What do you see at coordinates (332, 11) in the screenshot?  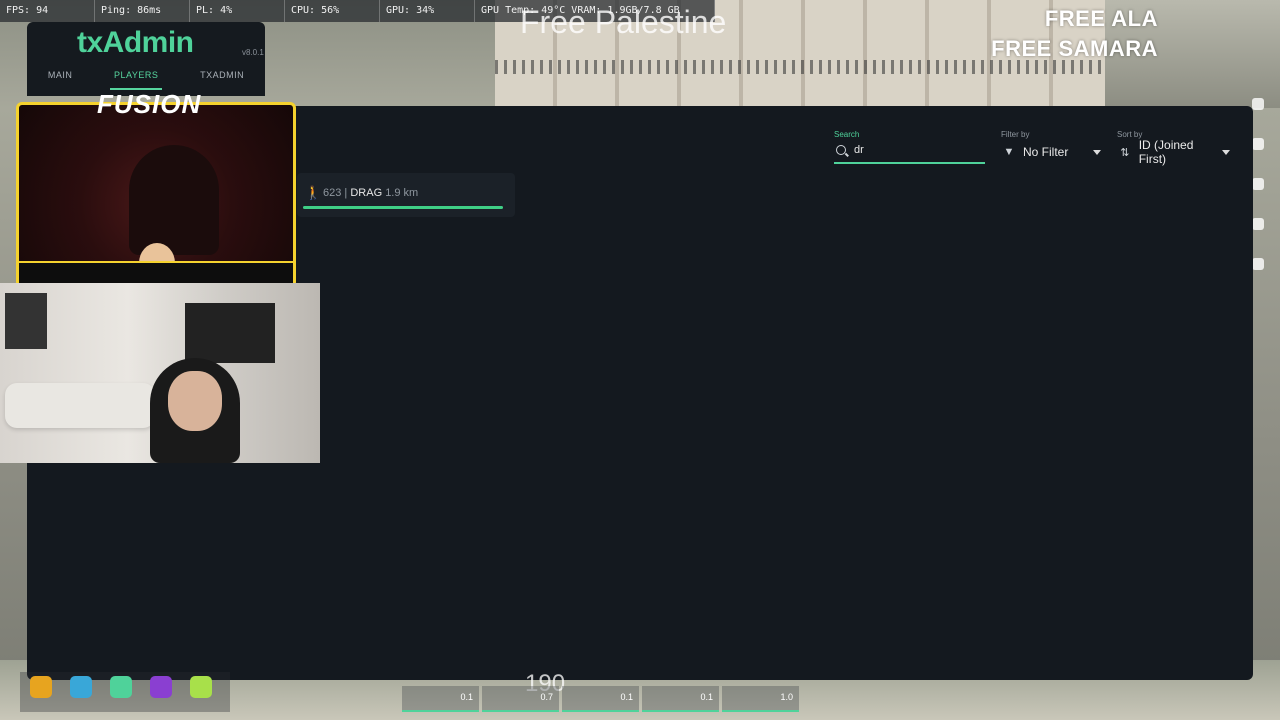 I see `cpu-stat: CPU: 56%` at bounding box center [332, 11].